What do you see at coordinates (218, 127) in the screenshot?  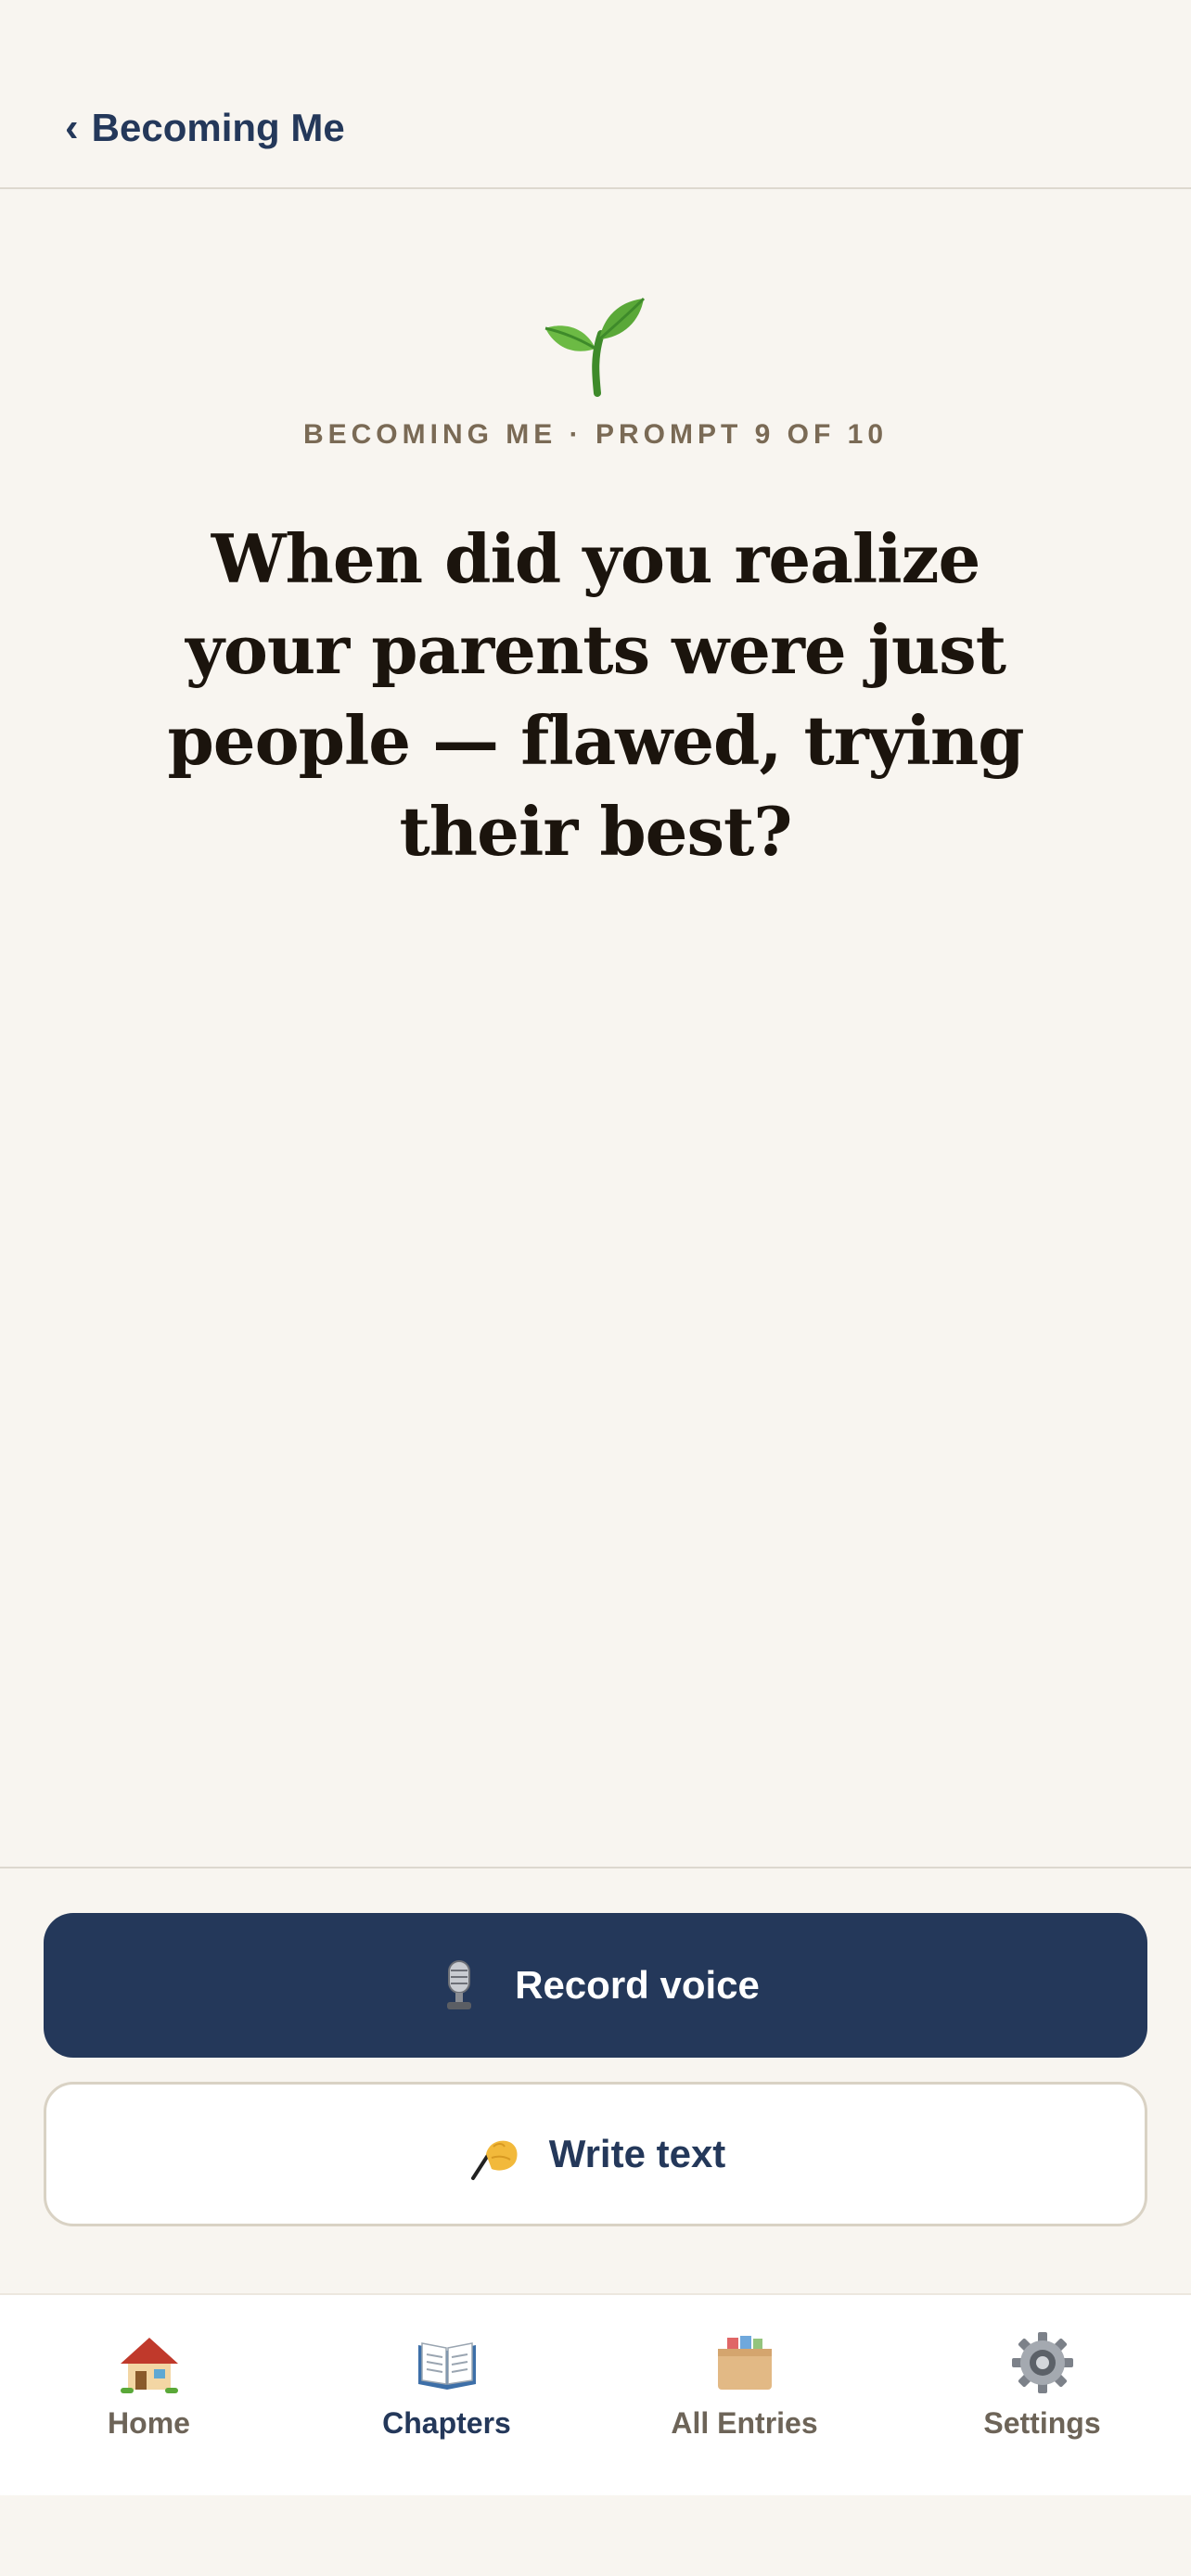 I see `back-button-label: Becoming Me` at bounding box center [218, 127].